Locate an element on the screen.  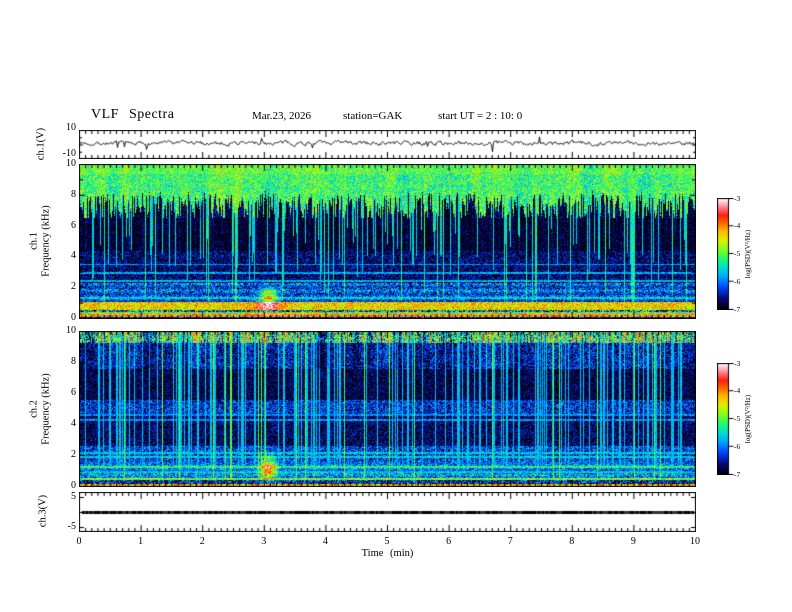
ch1-spec-ylabel-axis: Frequency (kHz) is located at coordinates (45, 241).